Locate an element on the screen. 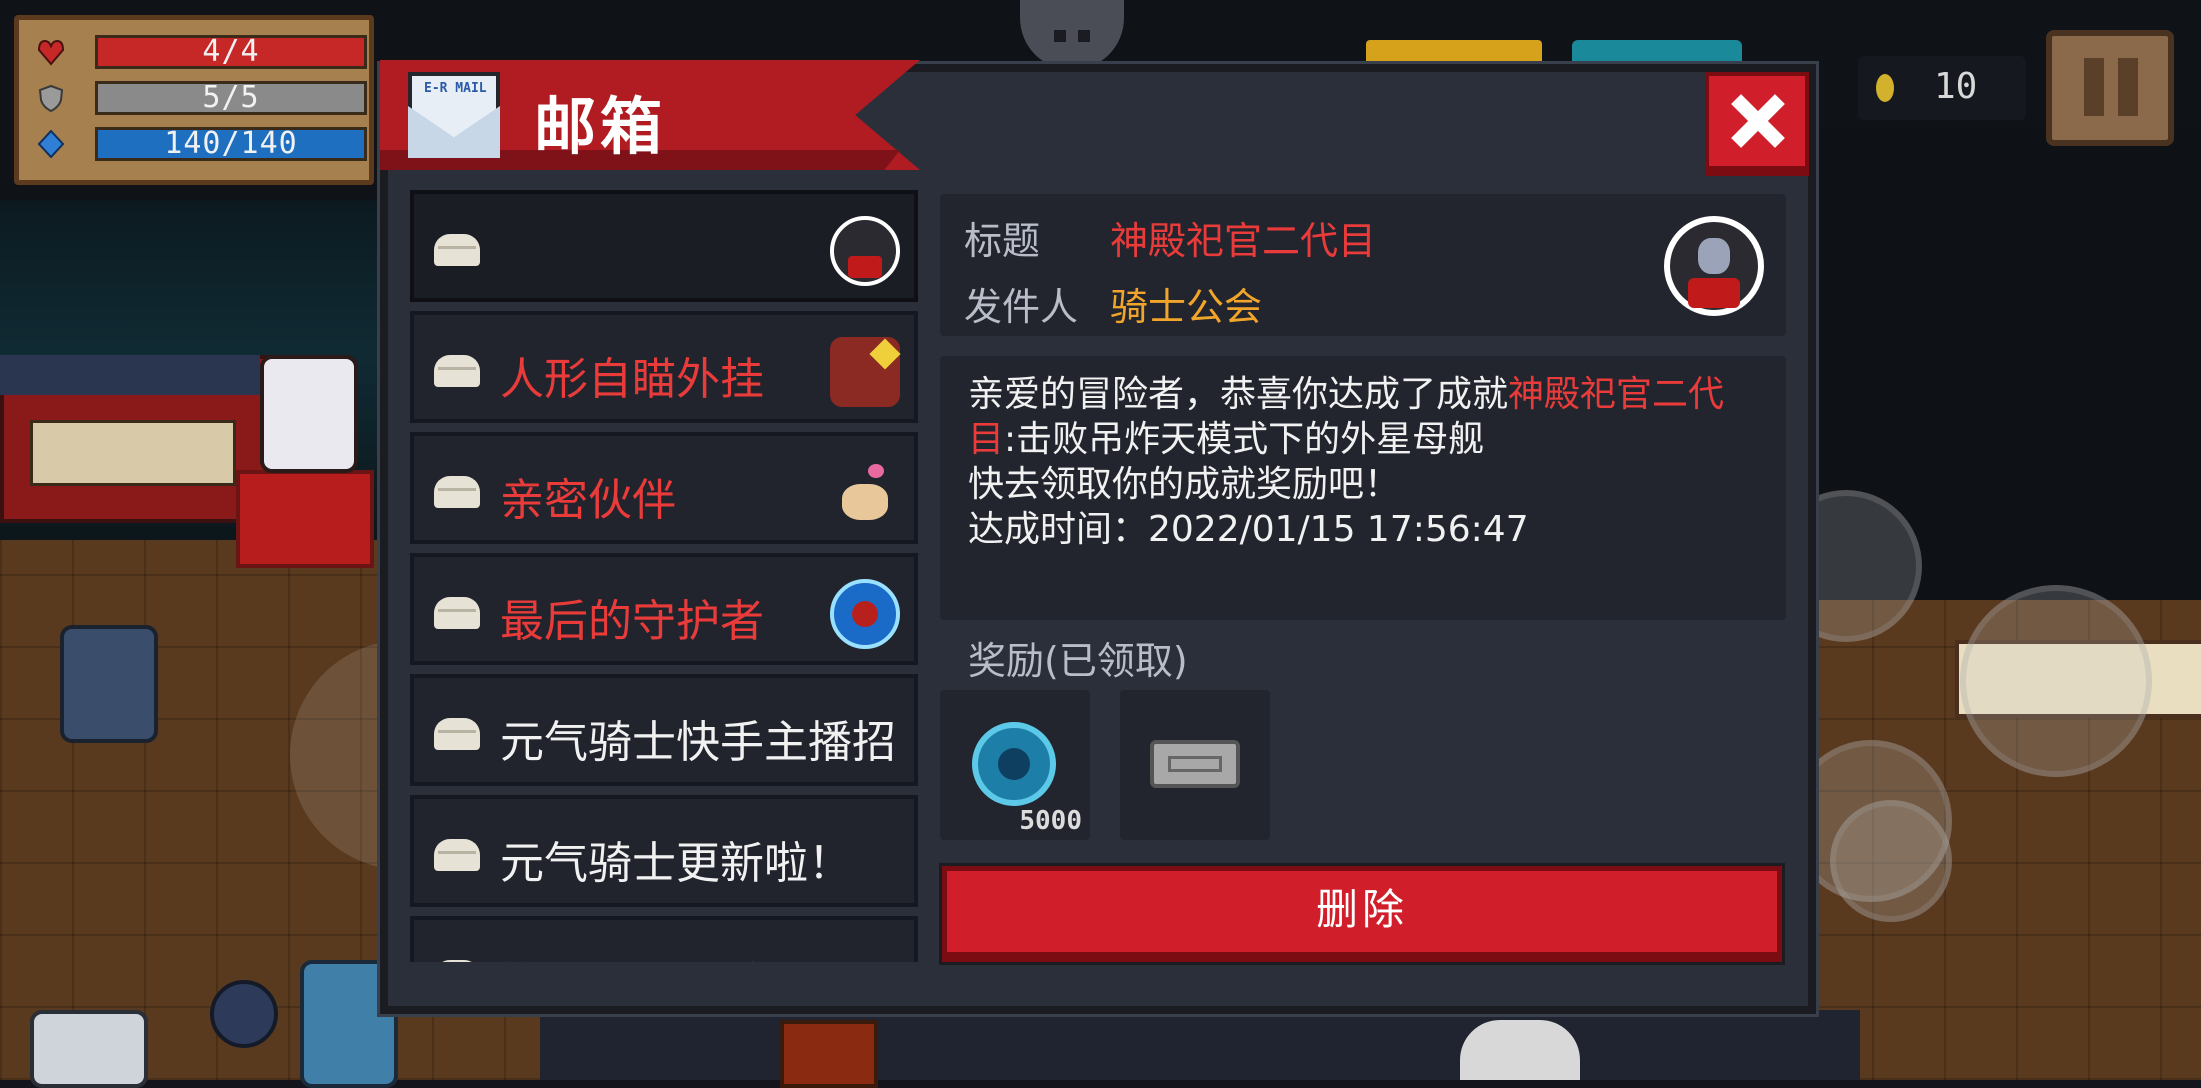 Image resolution: width=2201 pixels, height=1088 pixels. reward-label: 奖励(已领取) is located at coordinates (1078, 661).